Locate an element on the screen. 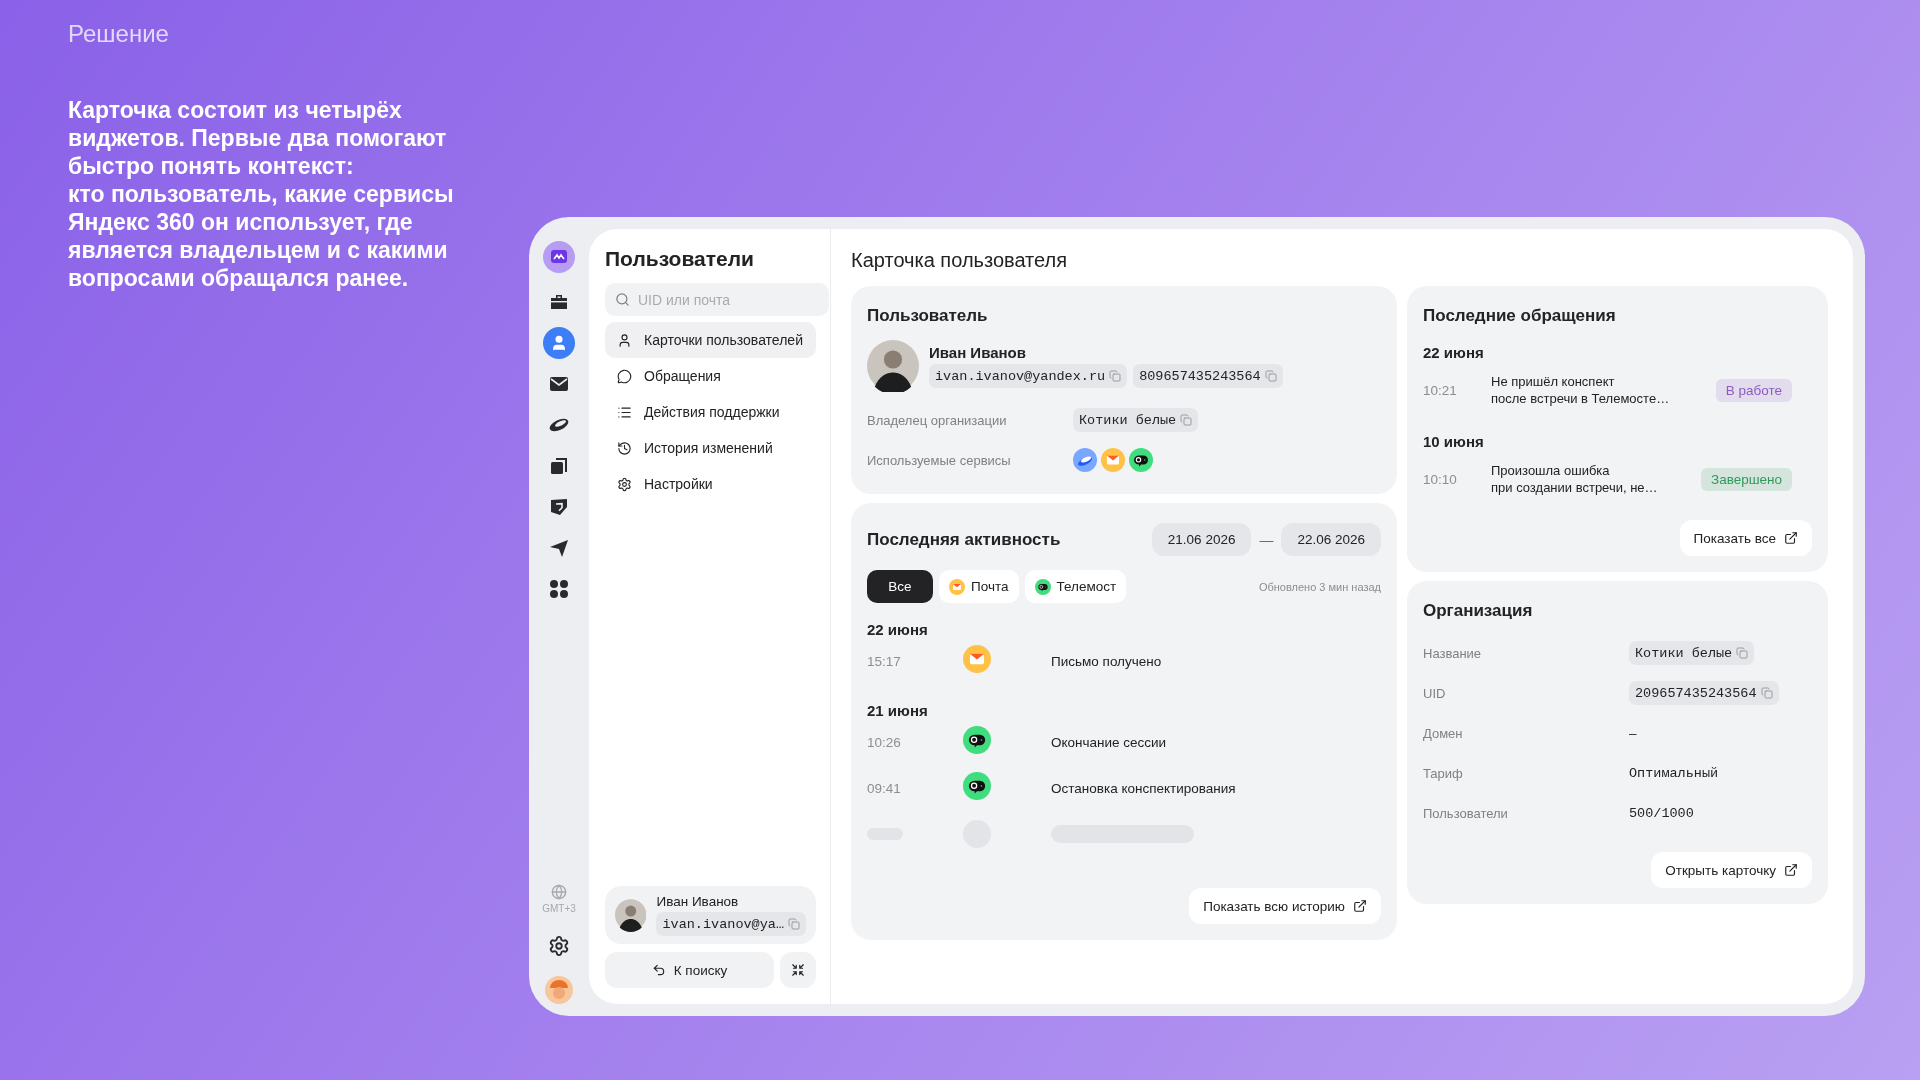 This screenshot has height=1080, width=1920. nav-item: Настройки is located at coordinates (710, 484).